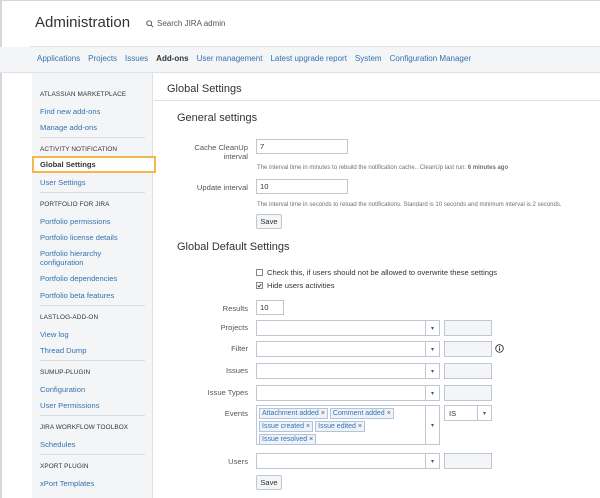  Describe the element at coordinates (468, 328) in the screenshot. I see `projects-extra-field` at that location.